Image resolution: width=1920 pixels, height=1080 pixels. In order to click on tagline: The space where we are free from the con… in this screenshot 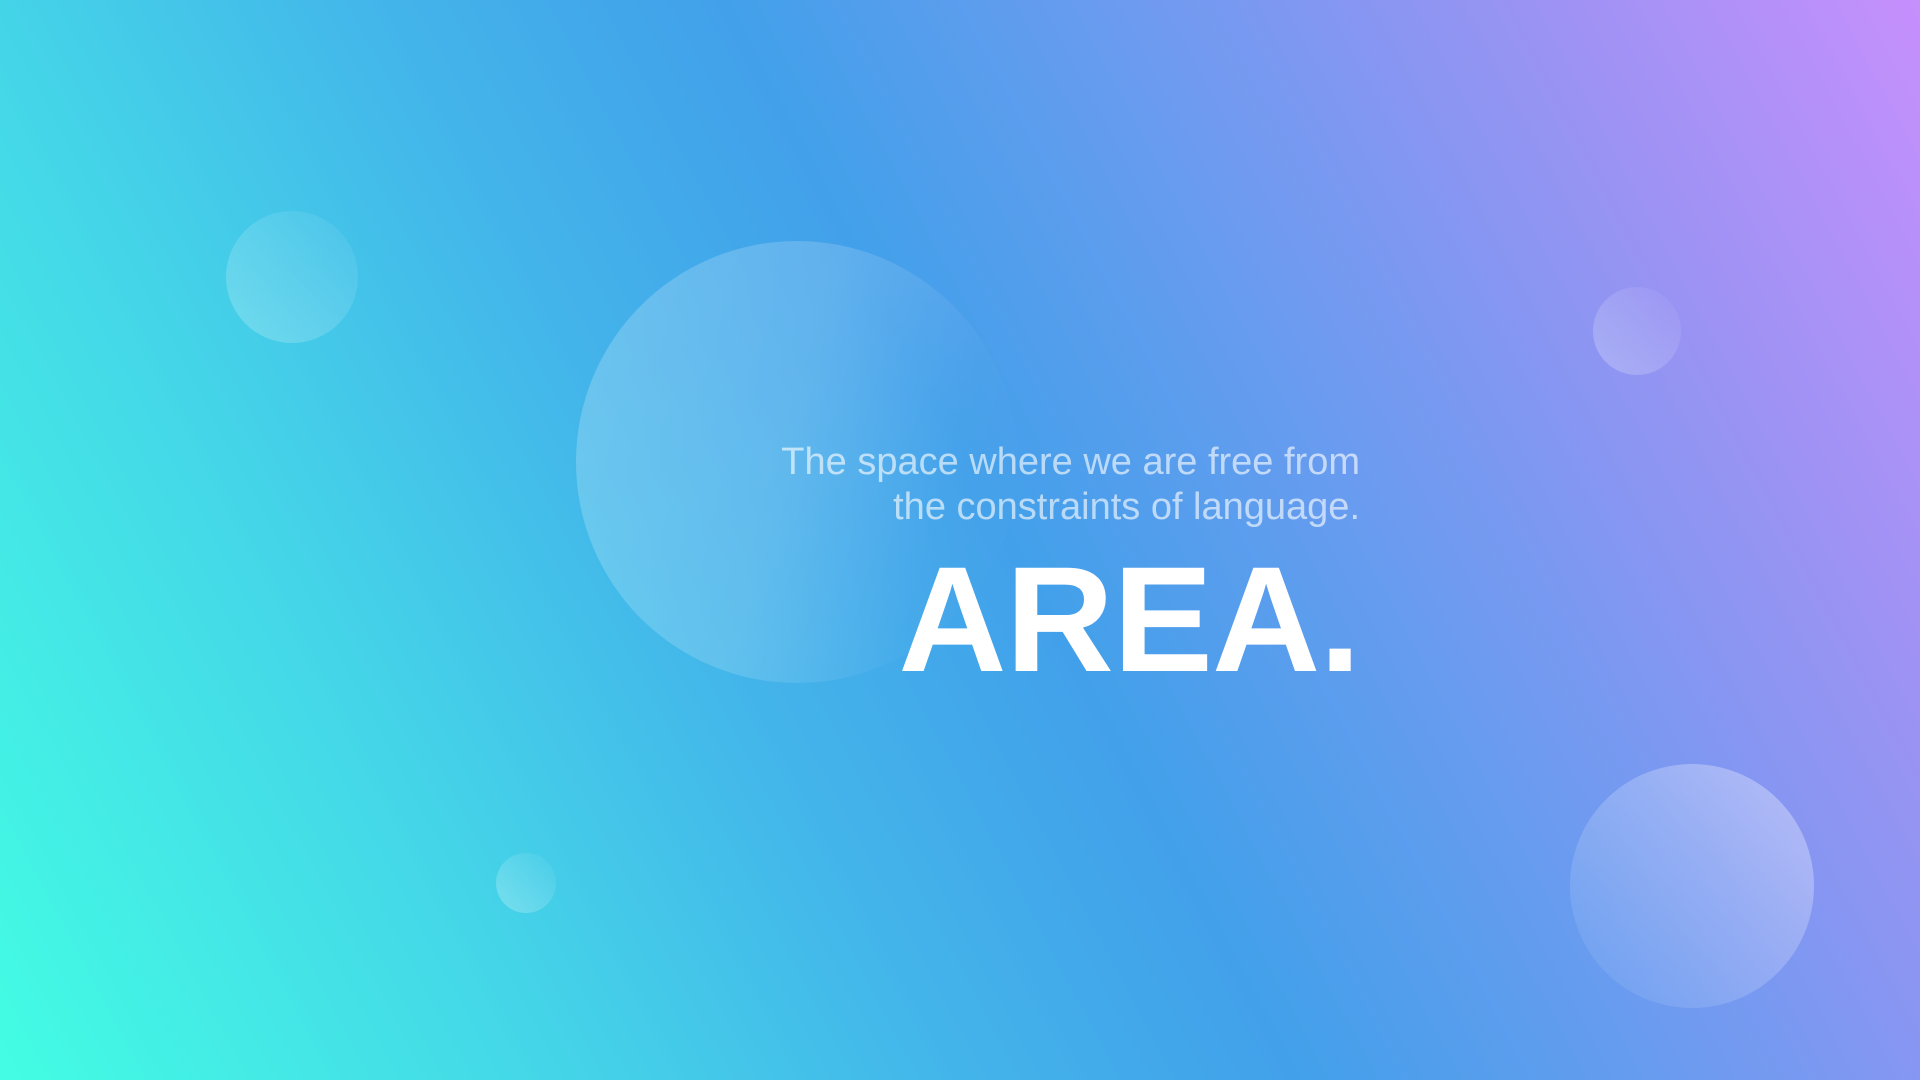, I will do `click(1070, 485)`.